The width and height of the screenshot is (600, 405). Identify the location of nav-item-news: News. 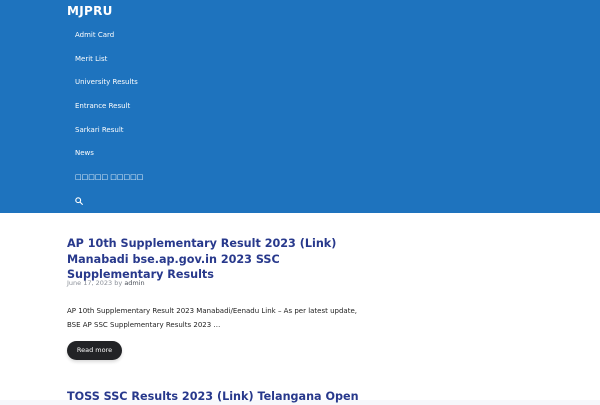
(167, 154).